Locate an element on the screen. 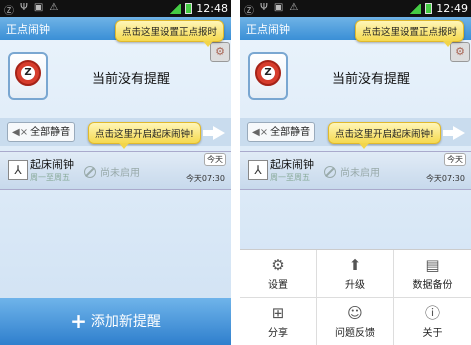 The image size is (471, 345). chat-bubble-icon: ☺ is located at coordinates (355, 313).